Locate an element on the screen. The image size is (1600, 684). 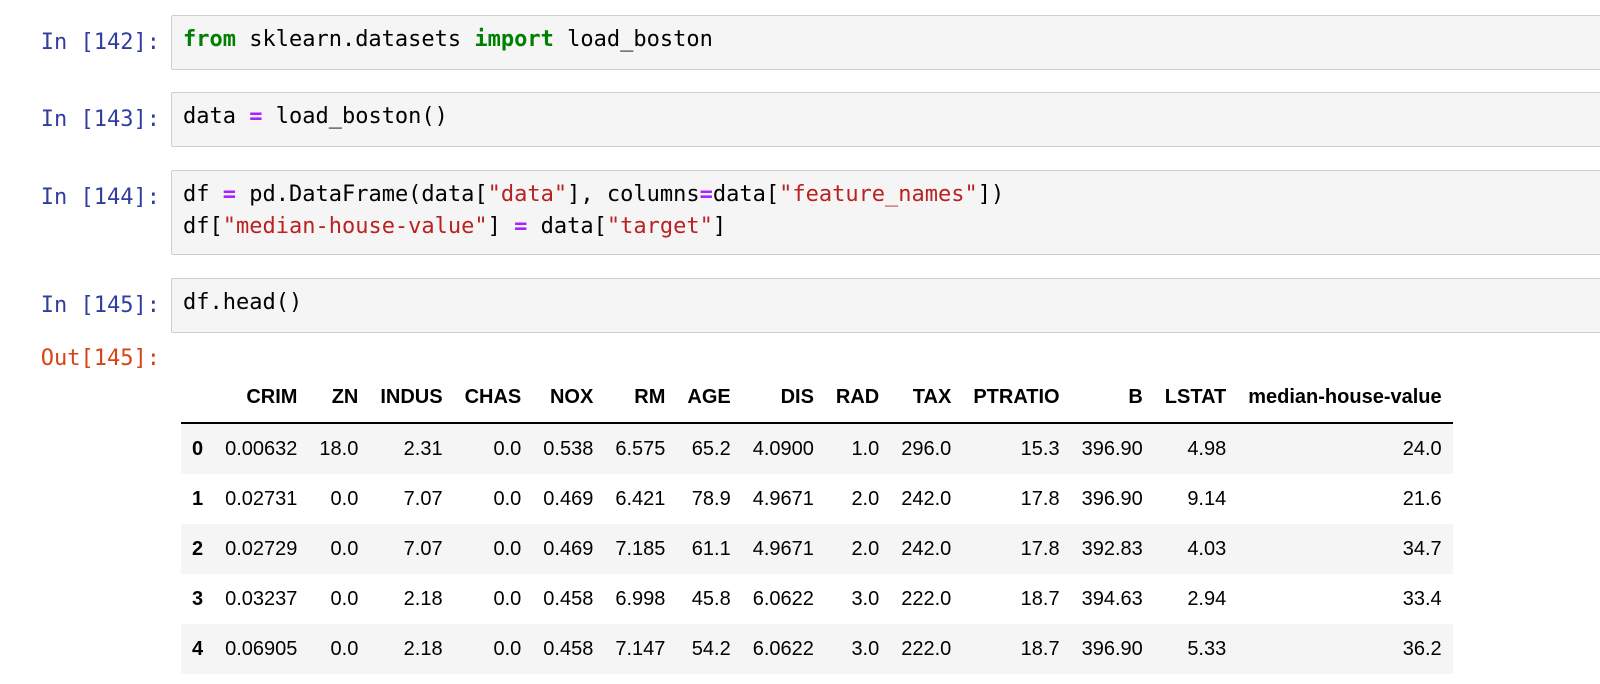
code-token: ], columns is located at coordinates (633, 194).